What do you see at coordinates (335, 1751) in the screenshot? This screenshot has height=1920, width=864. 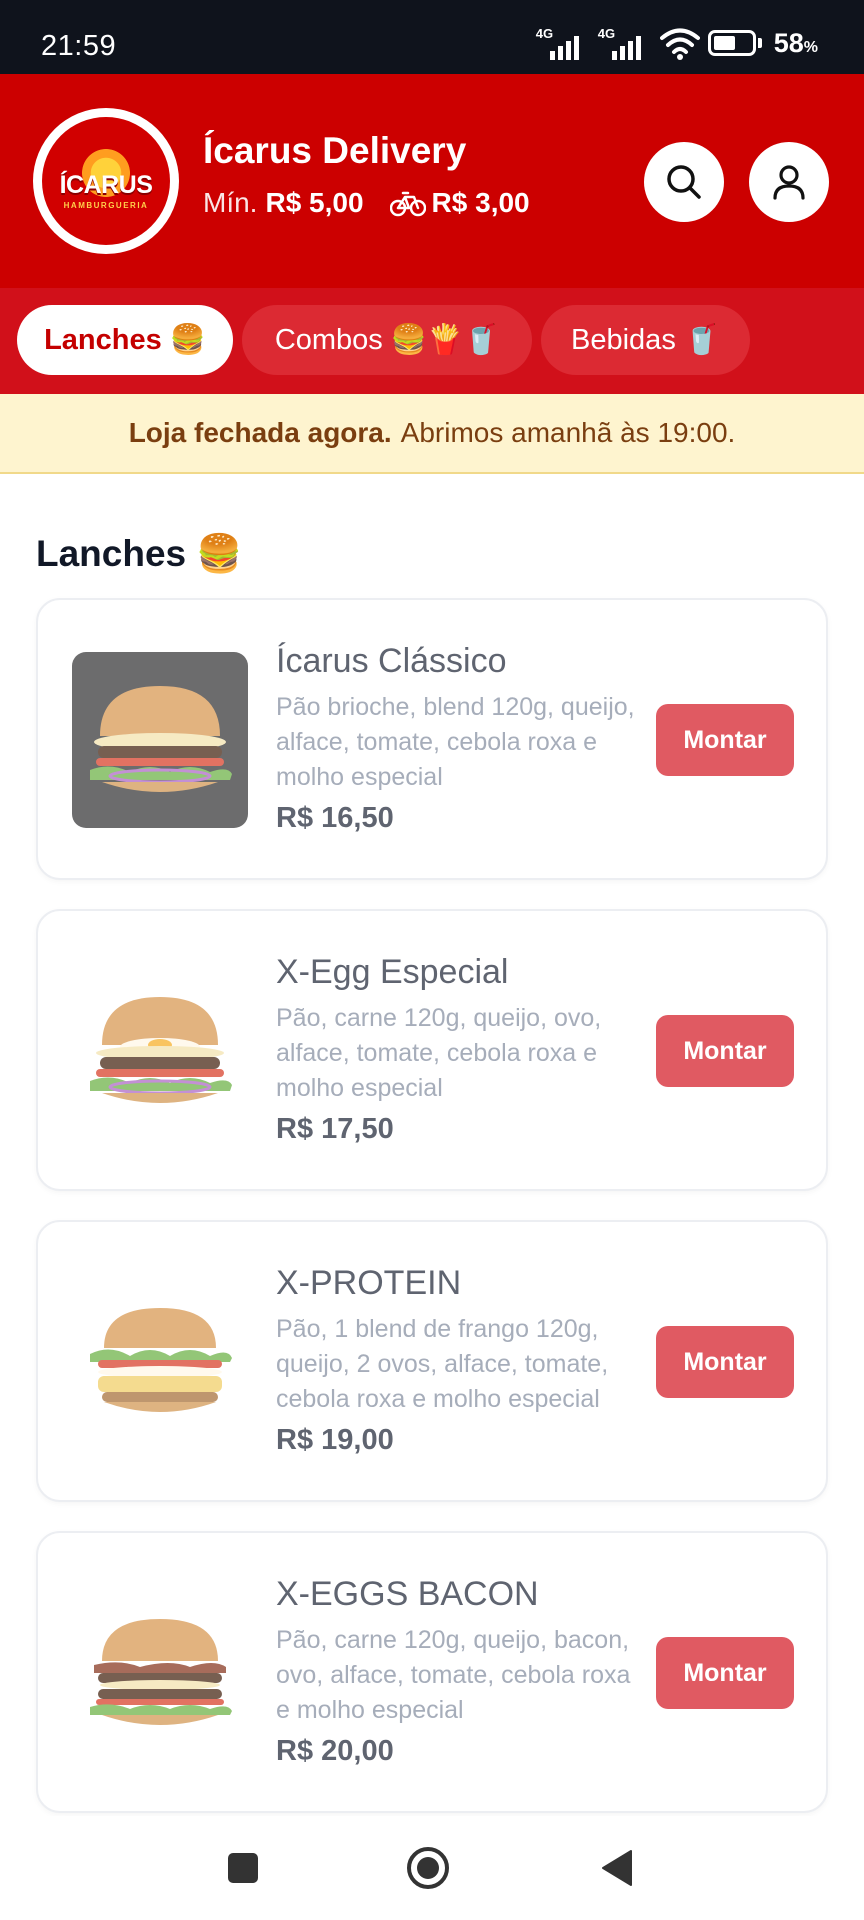 I see `product-price: R$ 20,00` at bounding box center [335, 1751].